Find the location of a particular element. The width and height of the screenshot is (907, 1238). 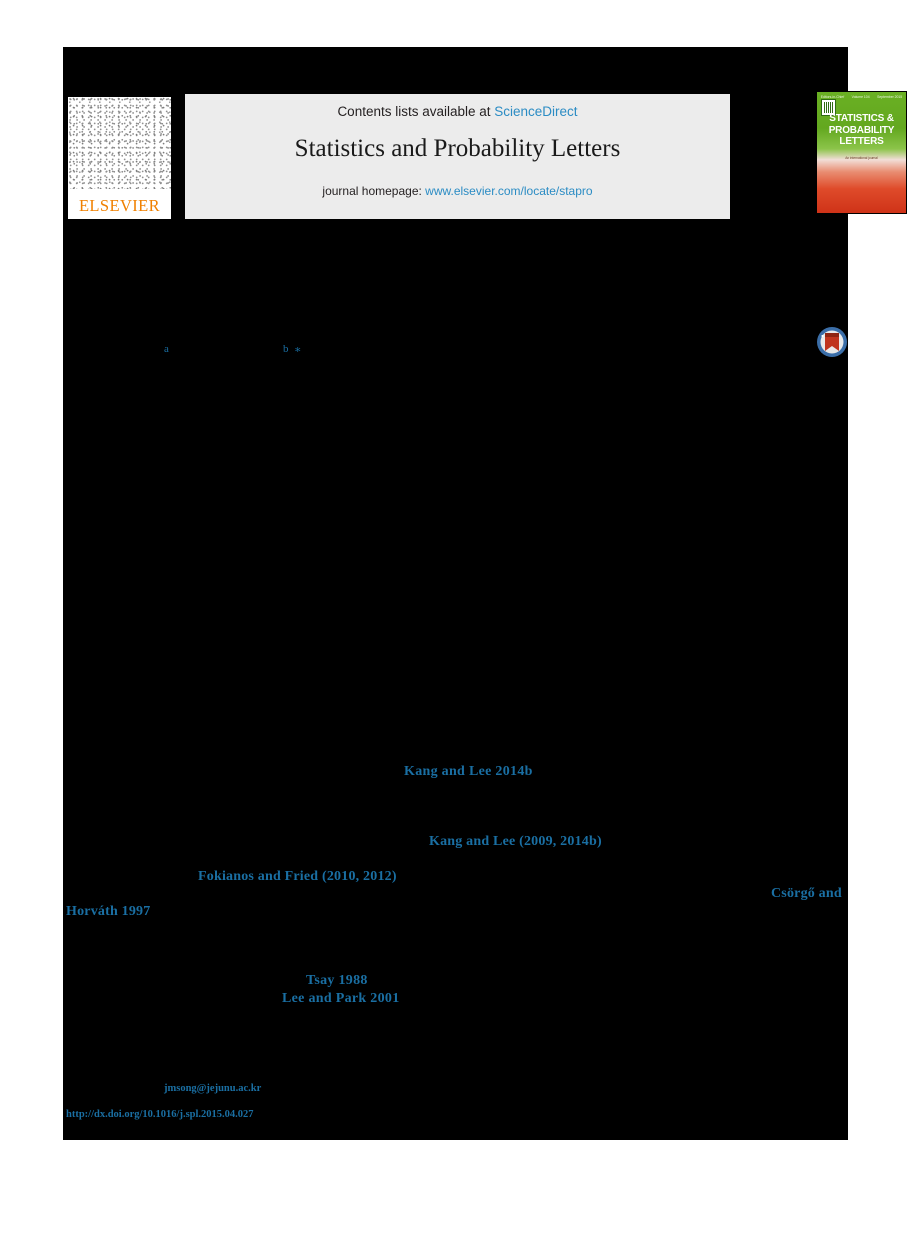

corresponding-author-email-link: jmsong@jejunu.ac.kr is located at coordinates (212, 1088).